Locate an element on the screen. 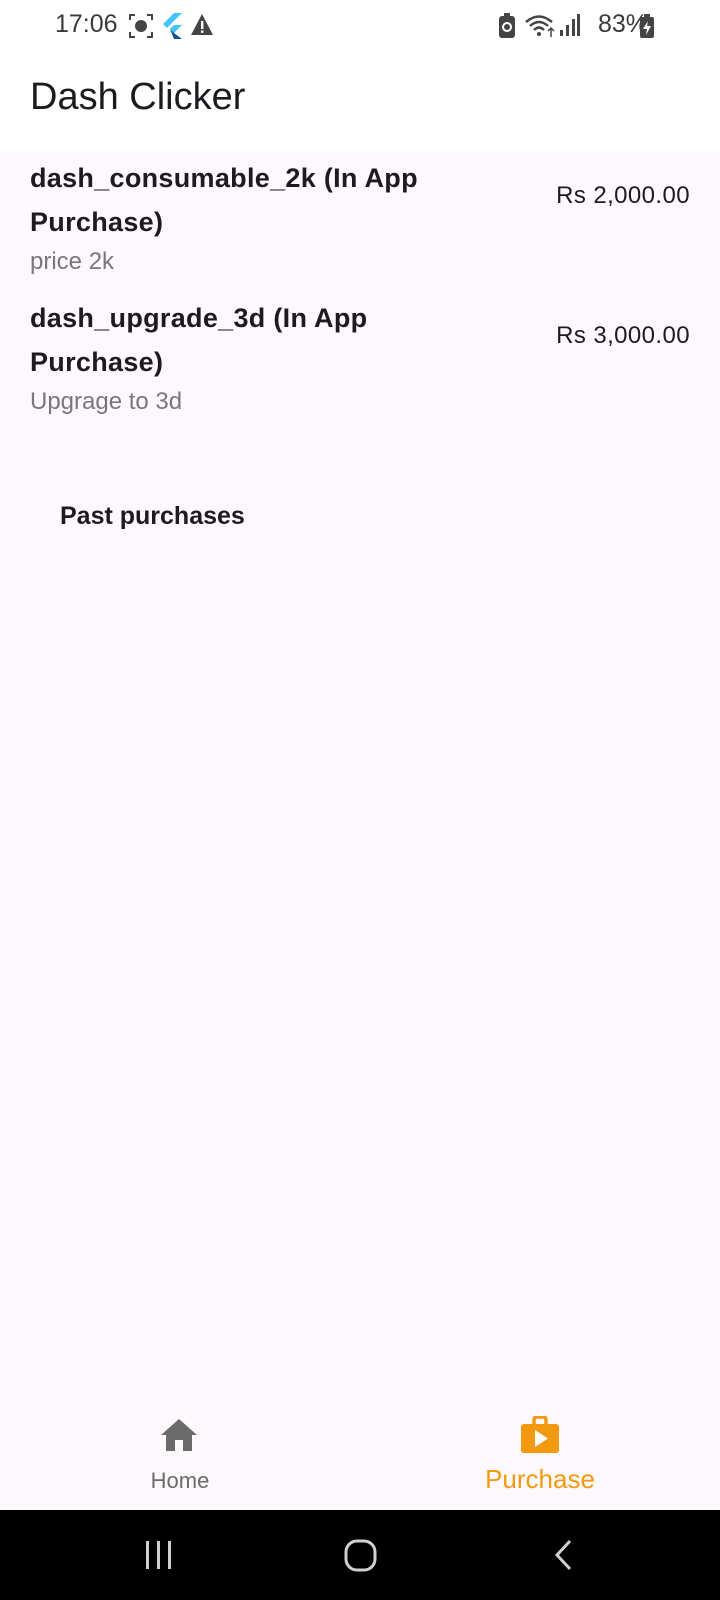  shop-icon is located at coordinates (540, 1437).